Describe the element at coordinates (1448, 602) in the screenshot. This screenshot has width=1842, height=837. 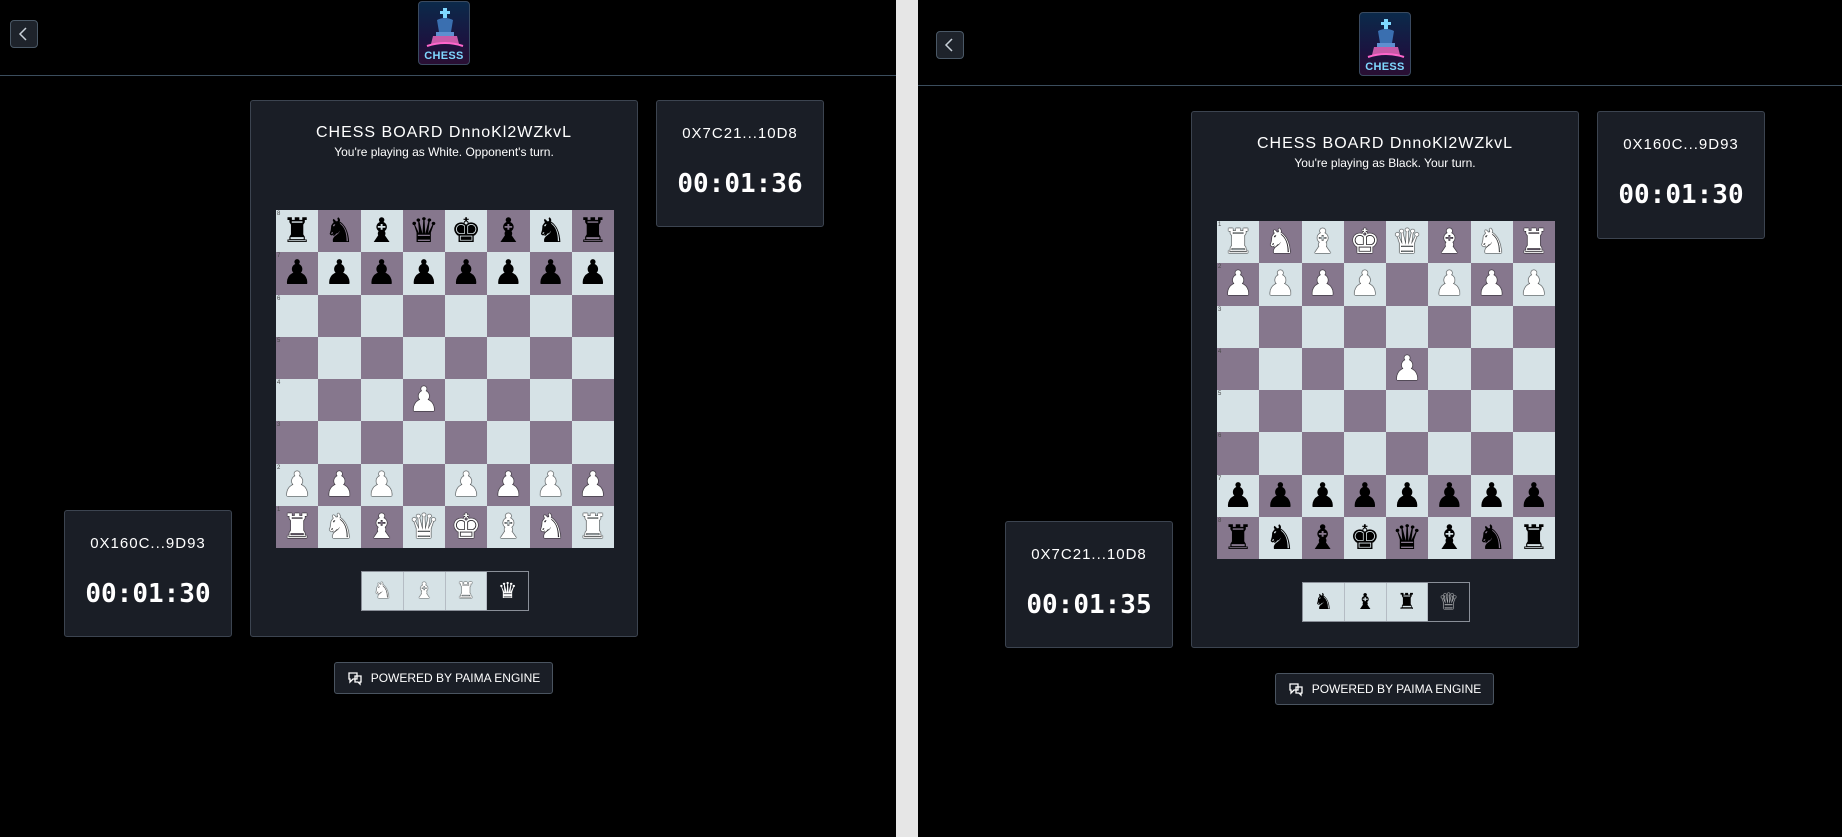
I see `promote-queen-button: ♛` at that location.